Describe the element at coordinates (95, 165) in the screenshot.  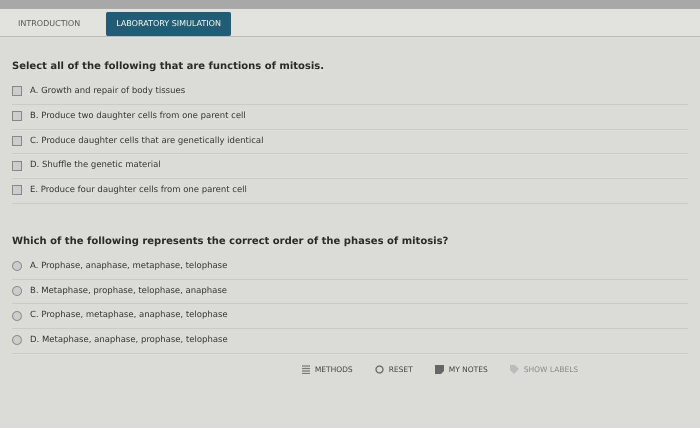
I see `option-label: D. Shuffle the genetic material` at that location.